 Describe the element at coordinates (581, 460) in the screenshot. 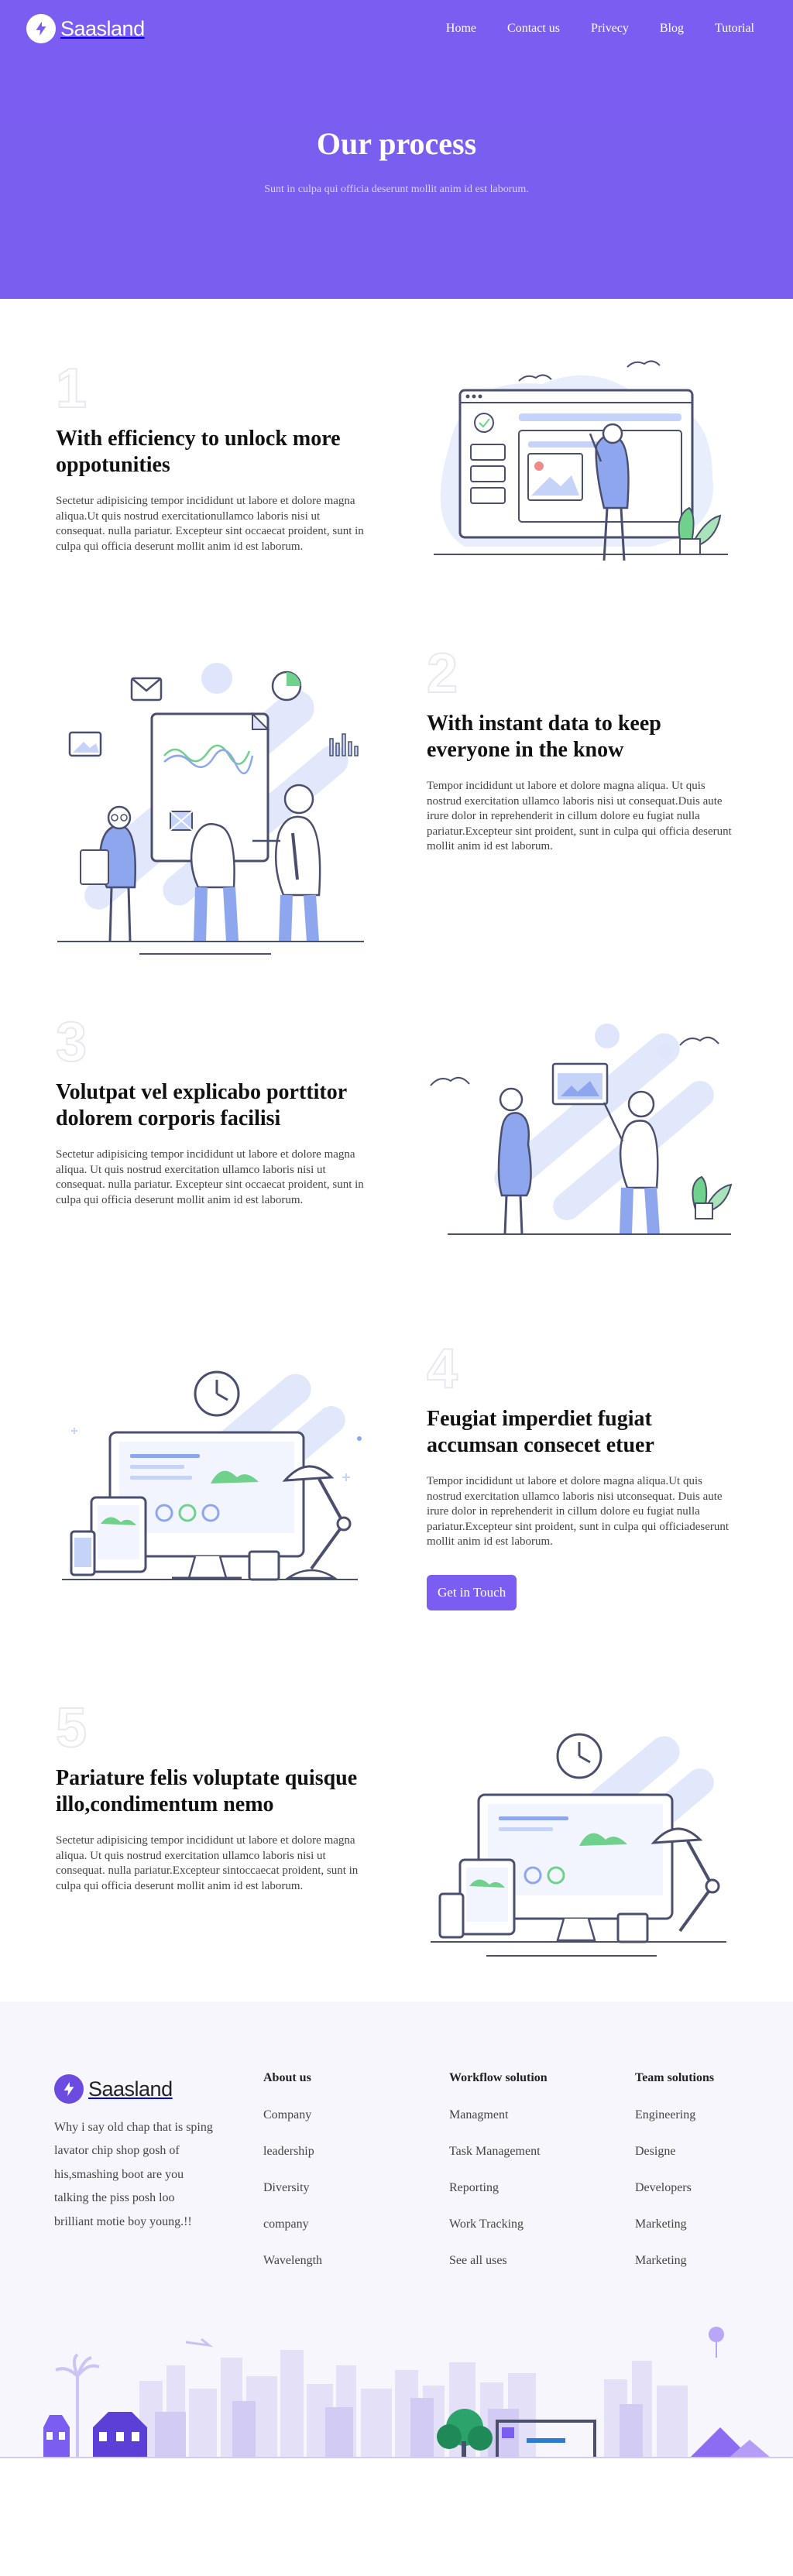

I see `dashboard-illustration` at that location.